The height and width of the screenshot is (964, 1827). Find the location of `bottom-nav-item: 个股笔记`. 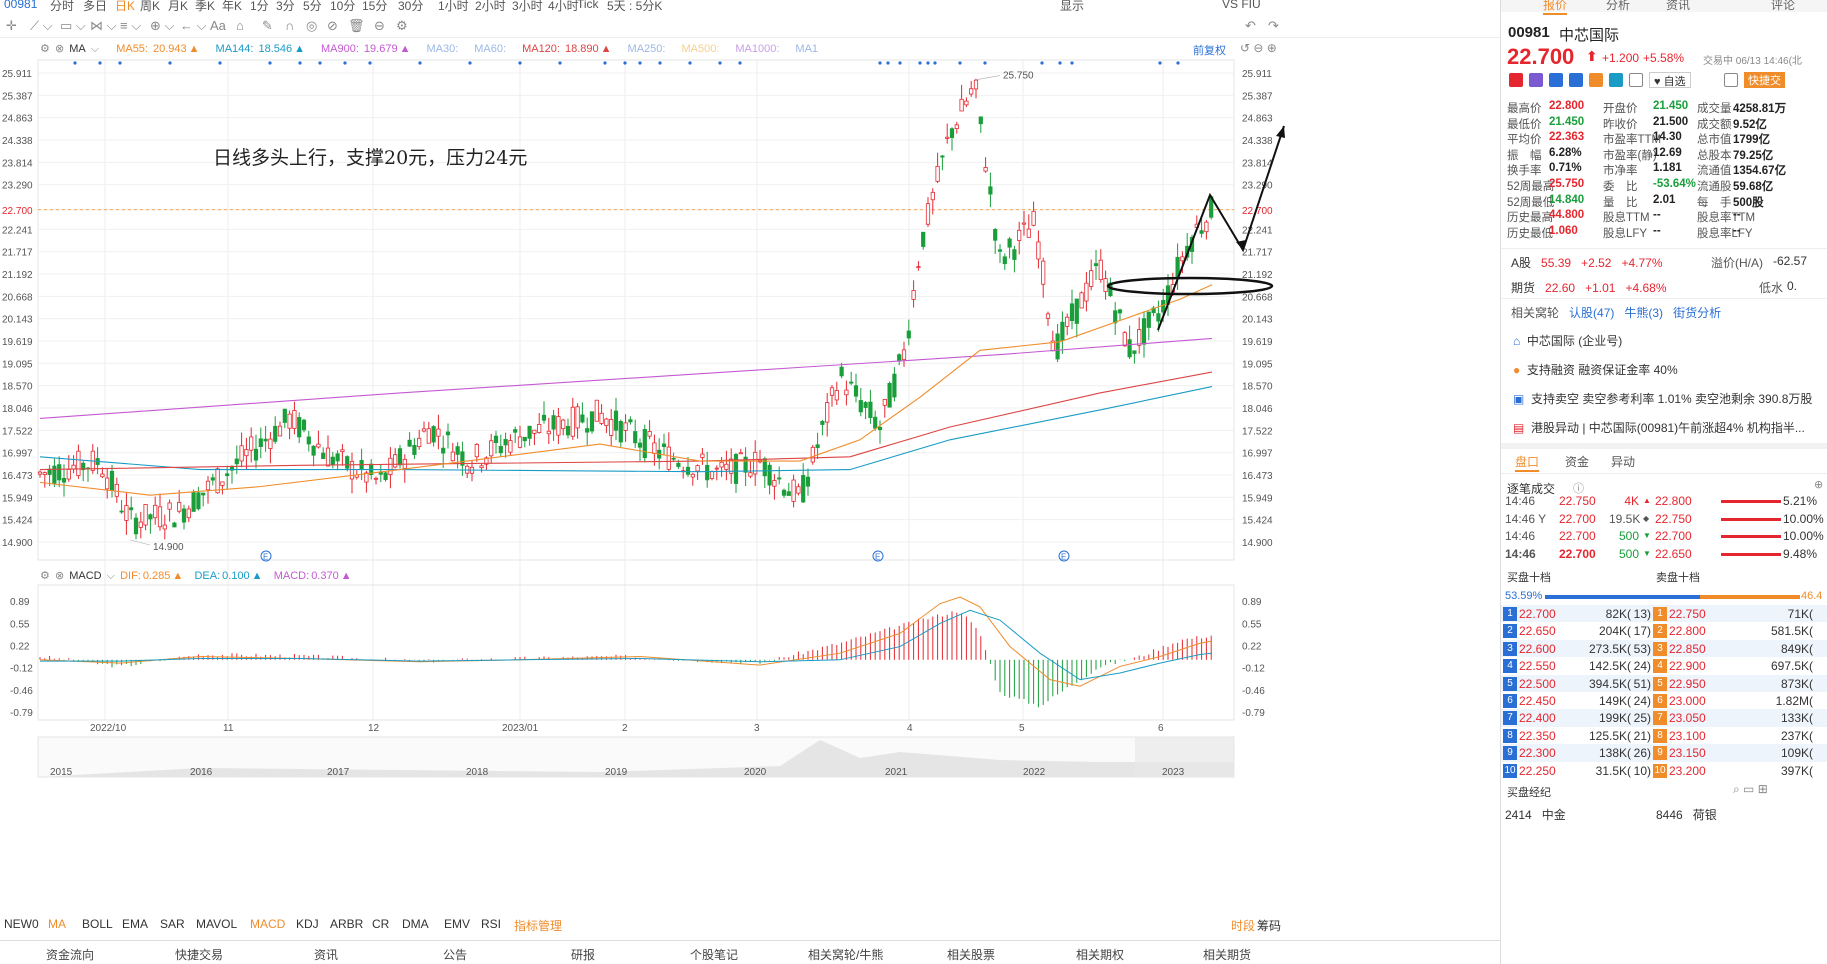

bottom-nav-item: 个股笔记 is located at coordinates (714, 954).